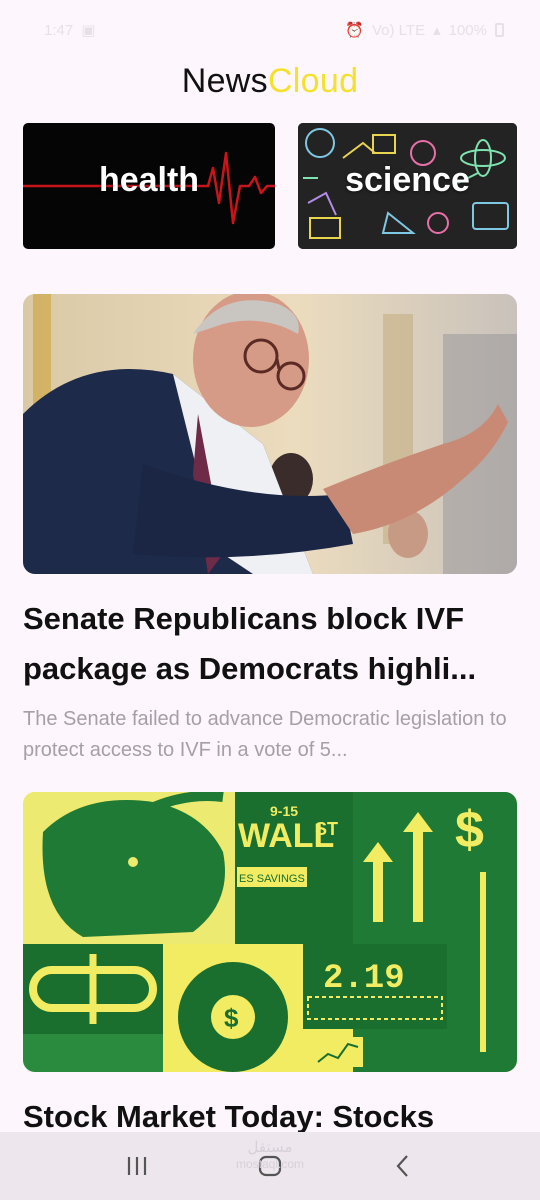 The height and width of the screenshot is (1200, 540). I want to click on system-nav-bar, so click(270, 1166).